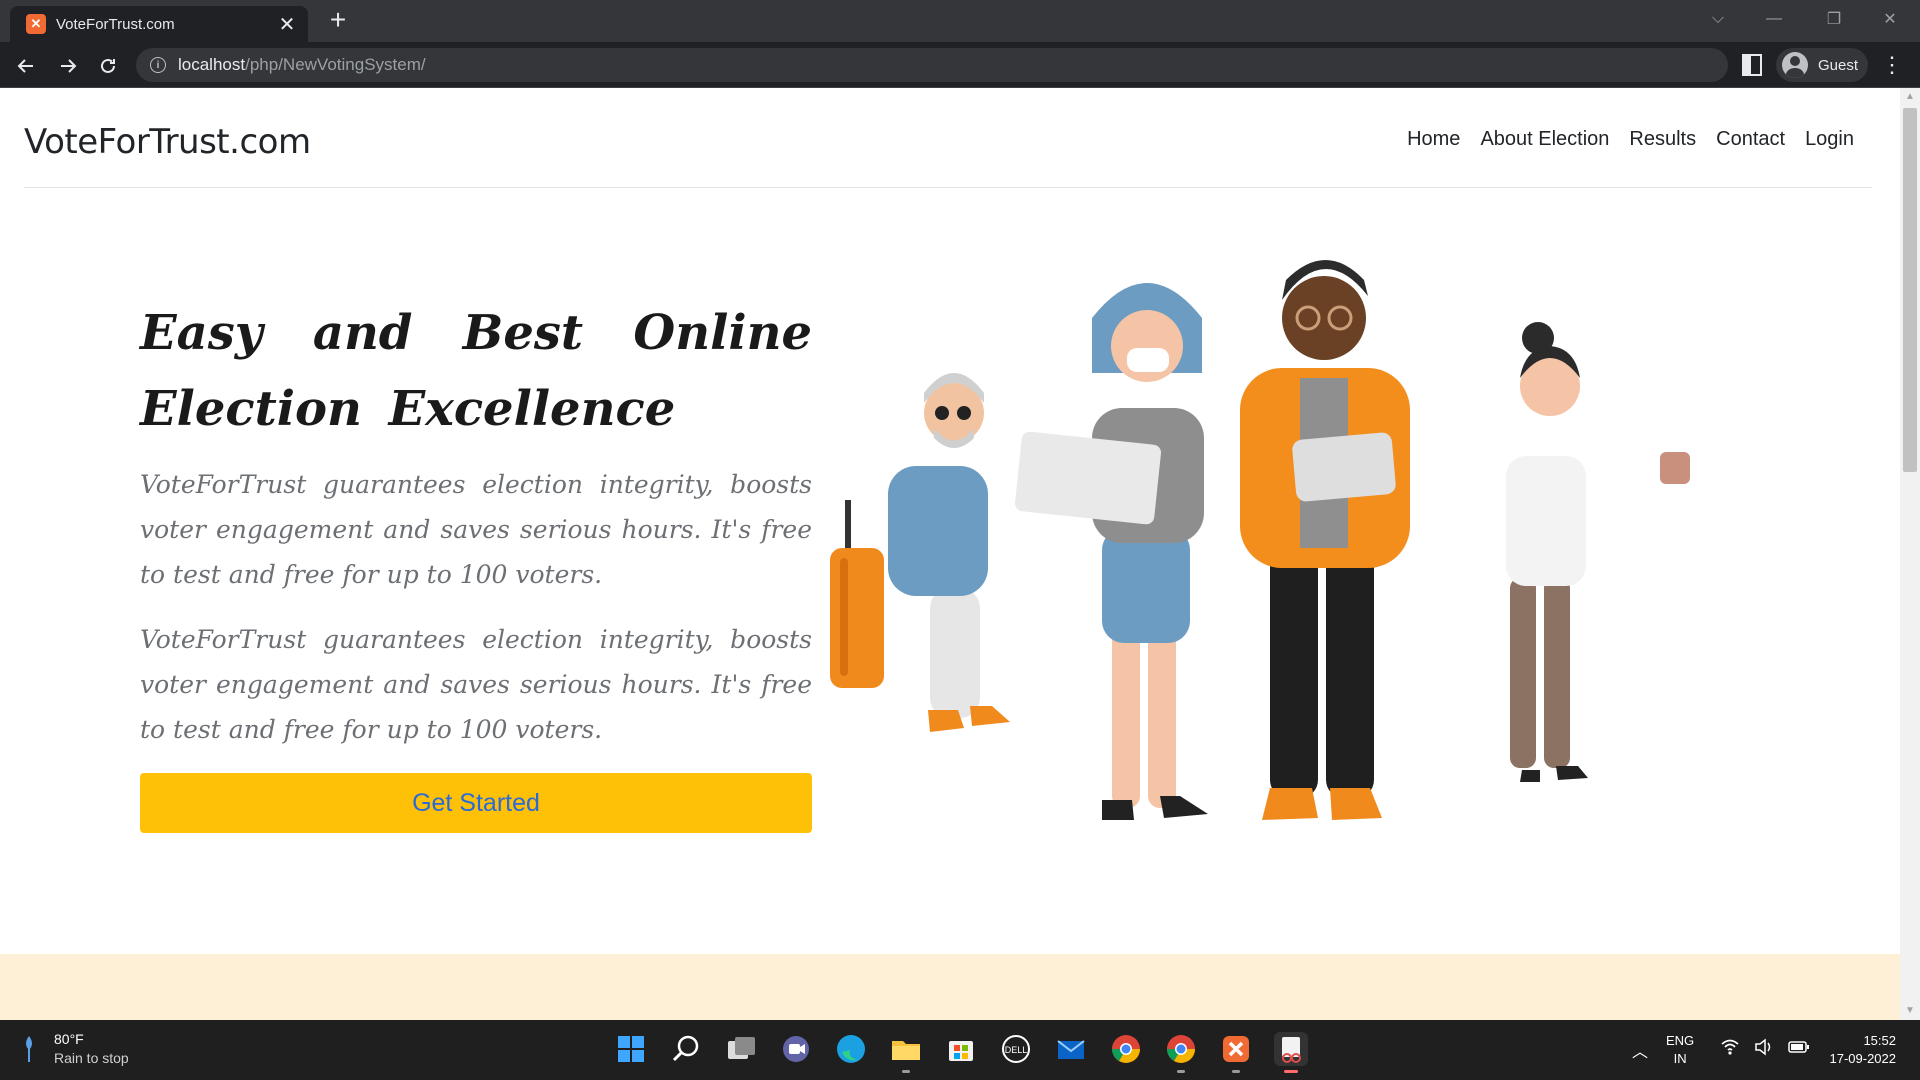 The width and height of the screenshot is (1920, 1080). What do you see at coordinates (1433, 139) in the screenshot?
I see `nav-home: Home` at bounding box center [1433, 139].